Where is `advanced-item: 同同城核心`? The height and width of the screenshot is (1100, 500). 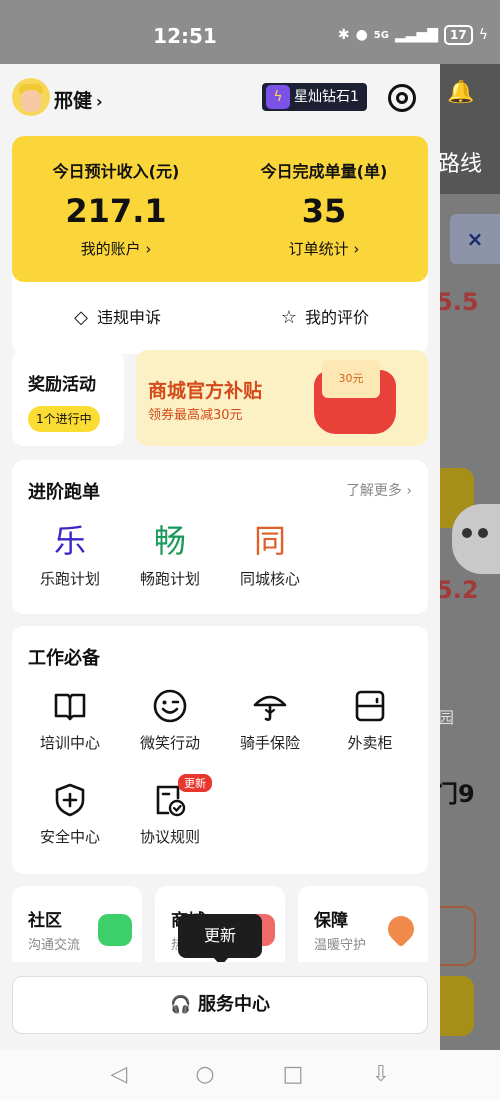
advanced-item: 同同城核心 is located at coordinates (270, 555).